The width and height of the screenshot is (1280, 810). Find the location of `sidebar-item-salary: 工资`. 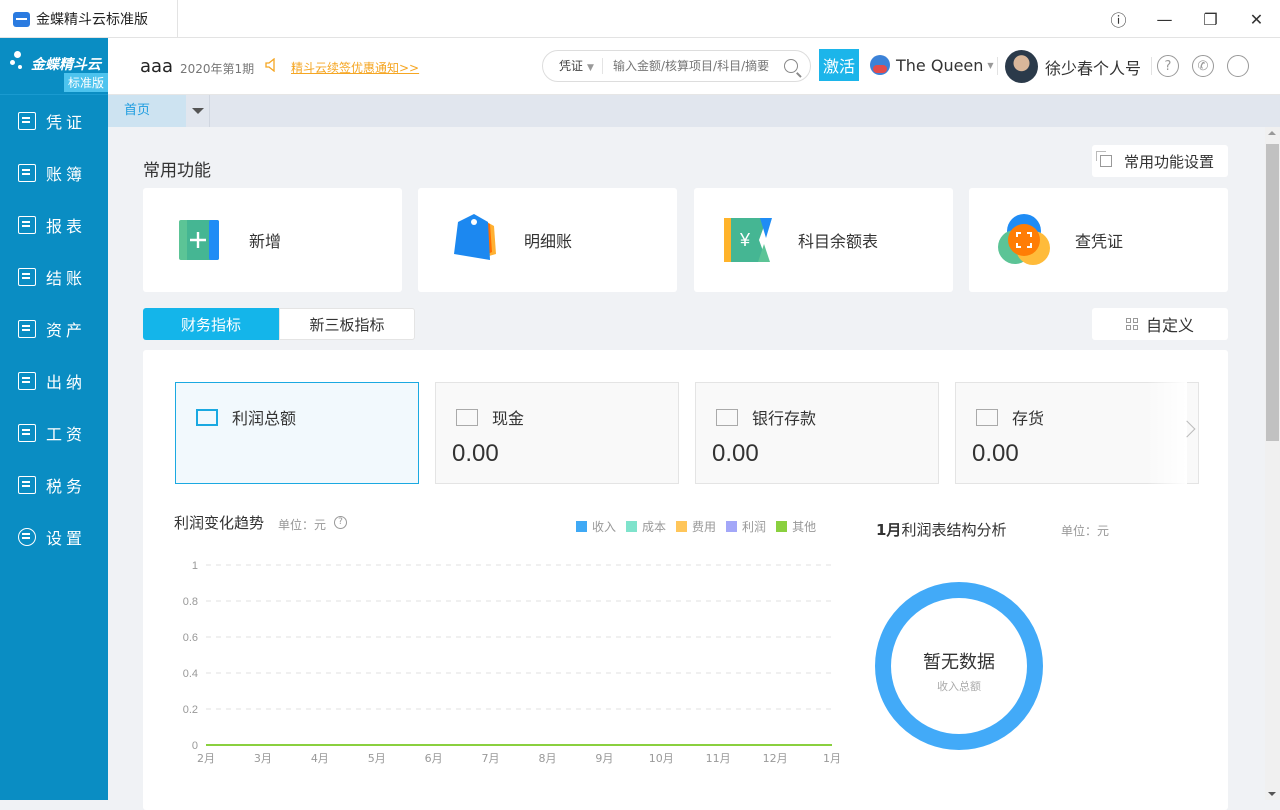

sidebar-item-salary: 工资 is located at coordinates (54, 433).